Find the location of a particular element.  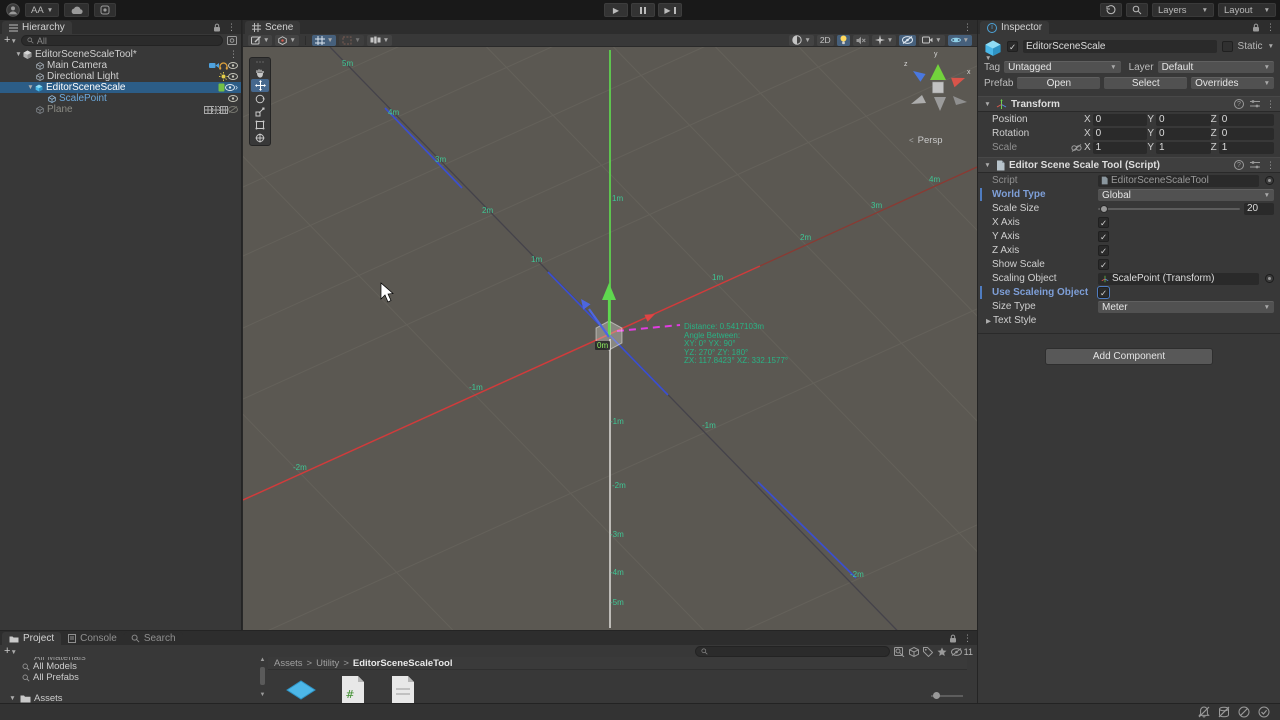

scale-size-value-field: 20 is located at coordinates (1259, 208).